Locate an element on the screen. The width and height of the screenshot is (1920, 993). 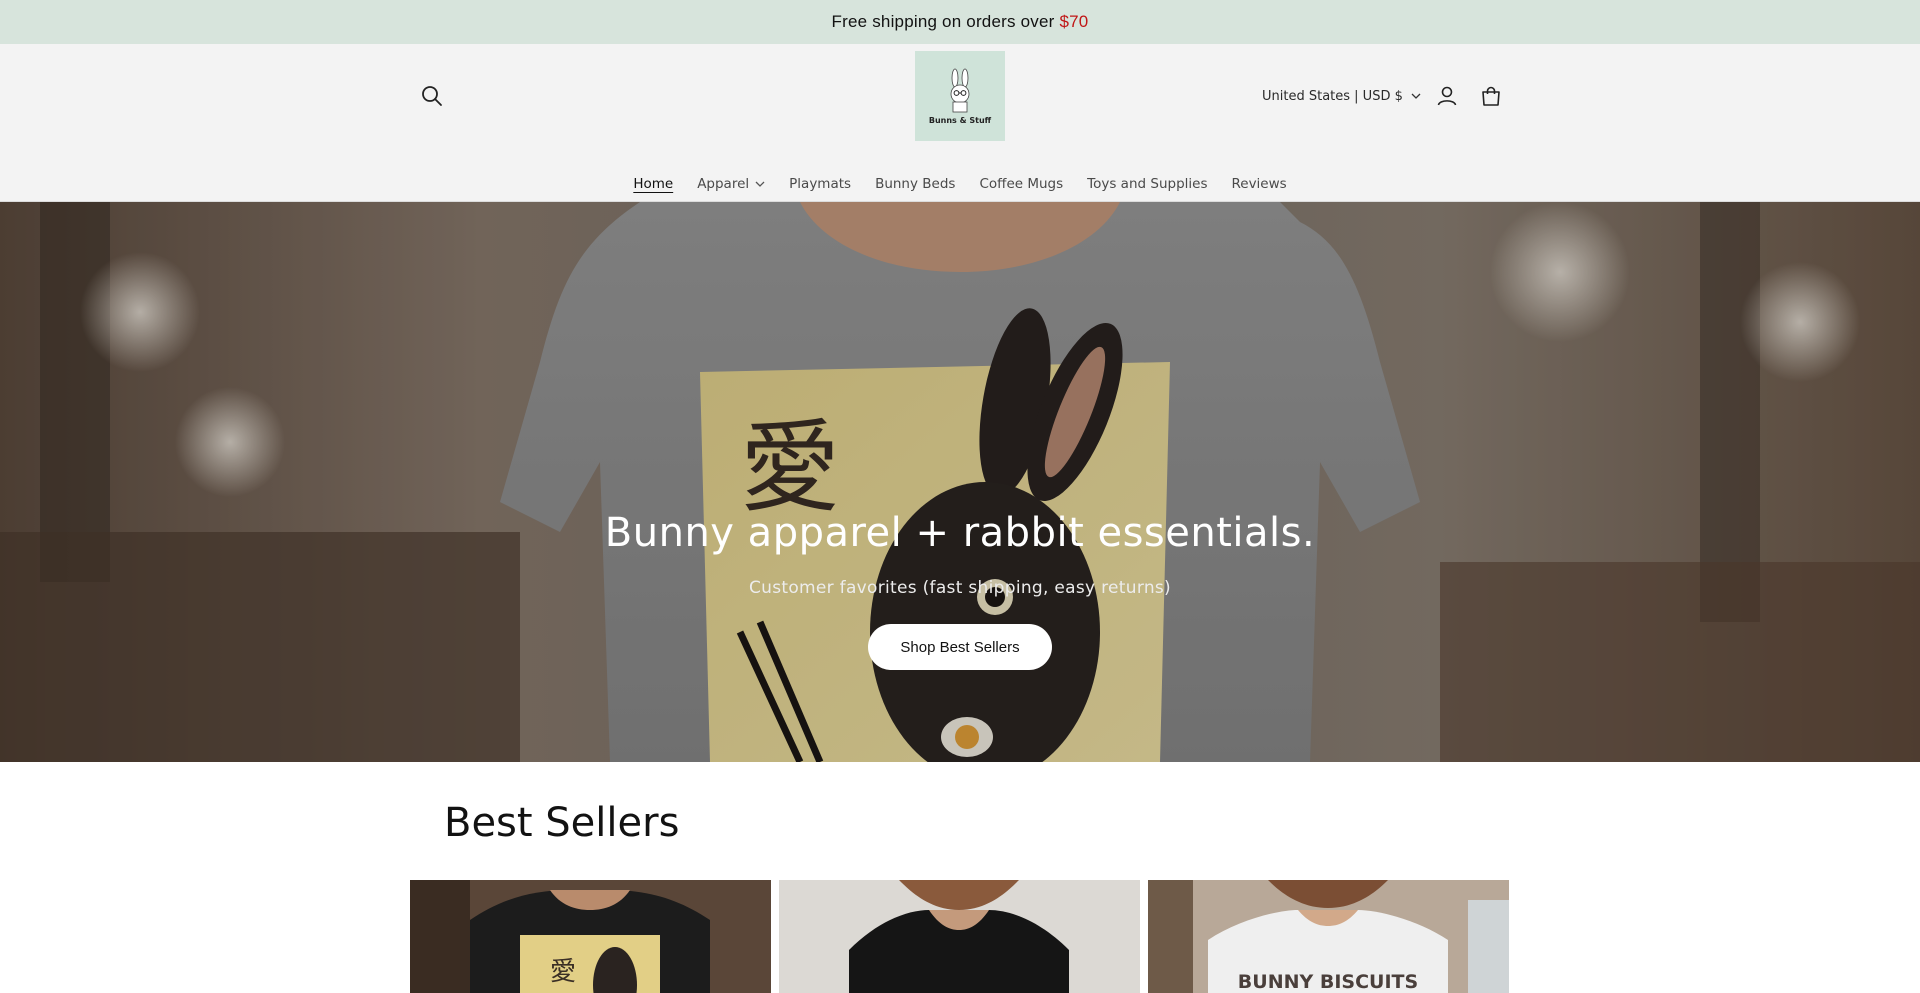
site-logo: Bunns & Stuff is located at coordinates (960, 96).